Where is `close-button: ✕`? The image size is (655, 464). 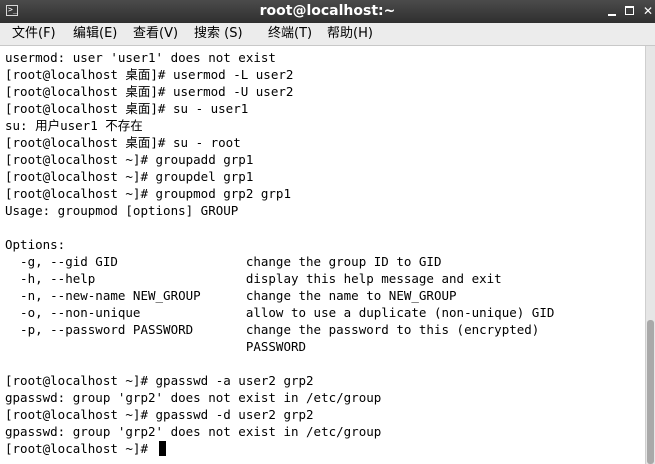
close-button: ✕ is located at coordinates (647, 11).